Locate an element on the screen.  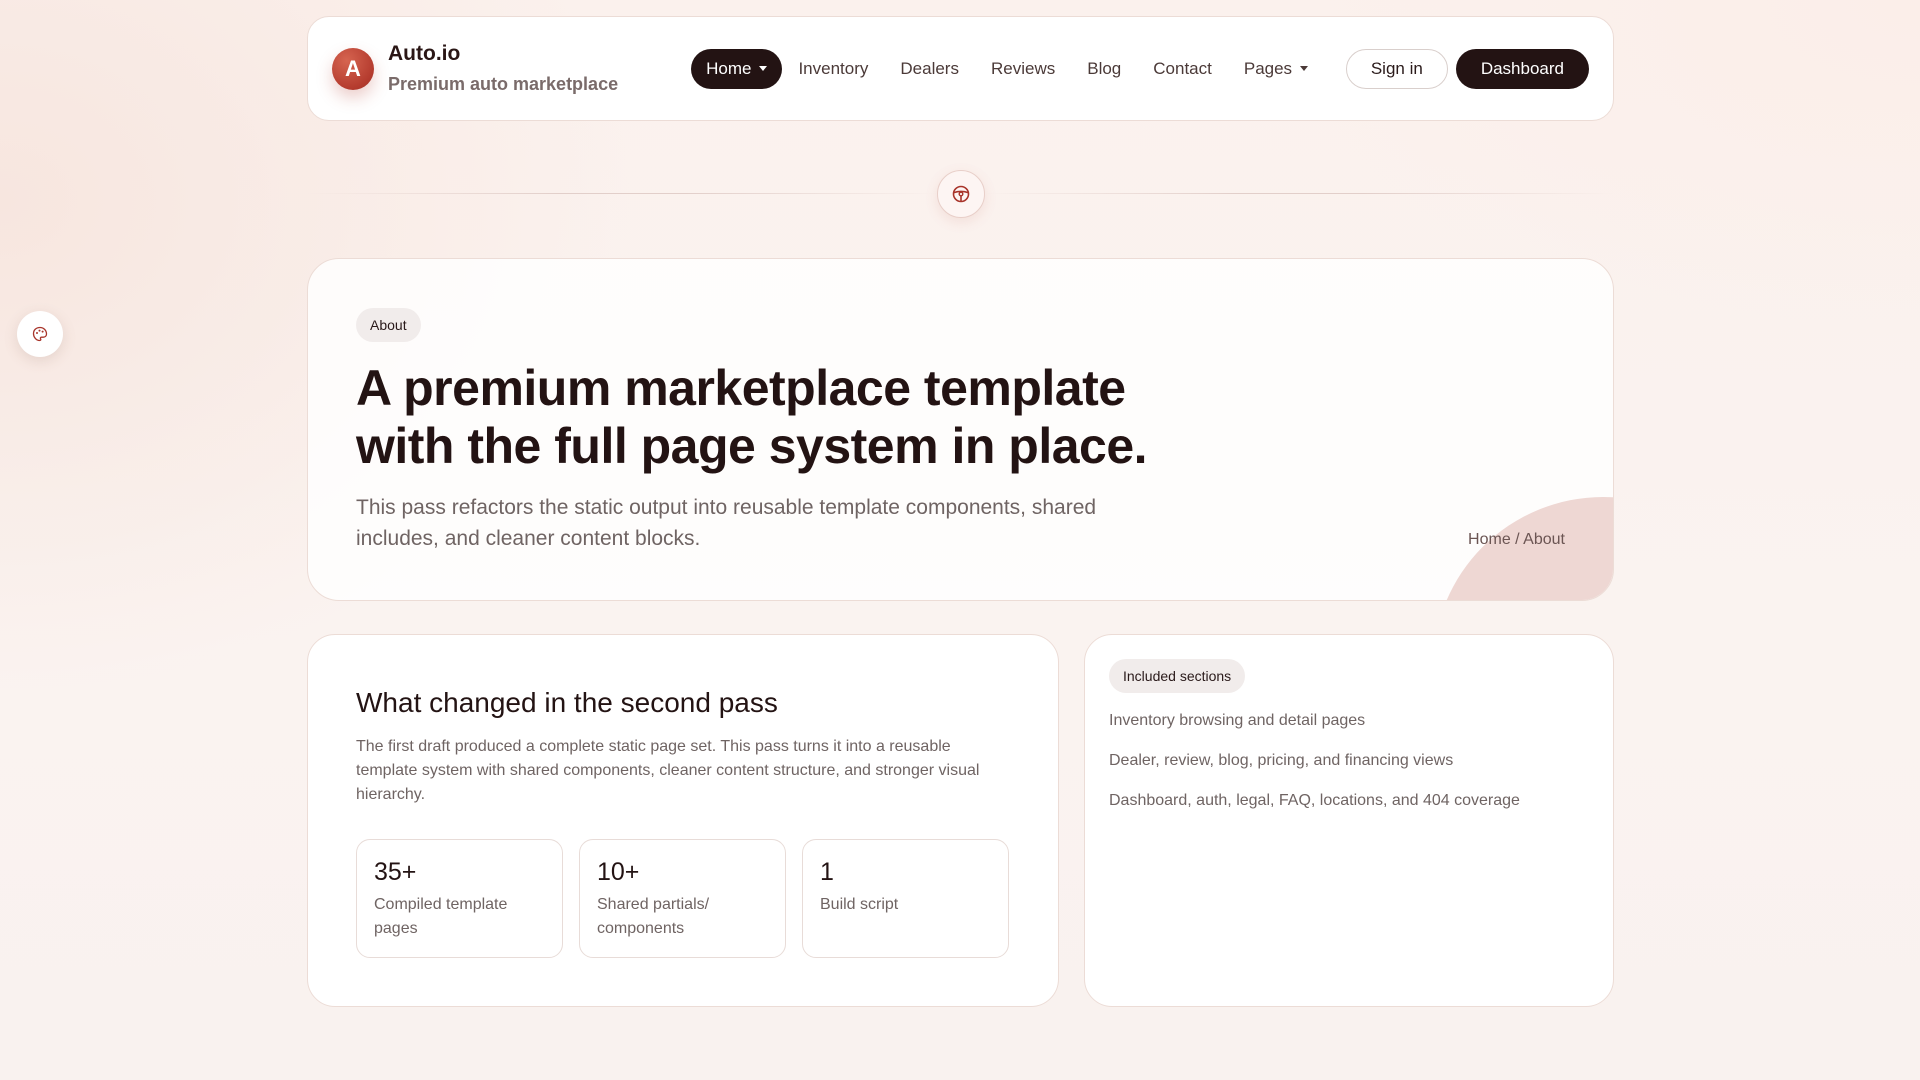
brand-logo: A is located at coordinates (353, 68).